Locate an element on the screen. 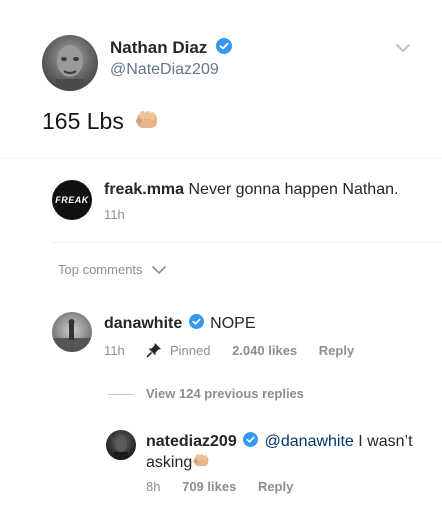 This screenshot has width=442, height=513. danawhite-comment-meta: 11h Pinned 2.040 likes Reply is located at coordinates (229, 351).